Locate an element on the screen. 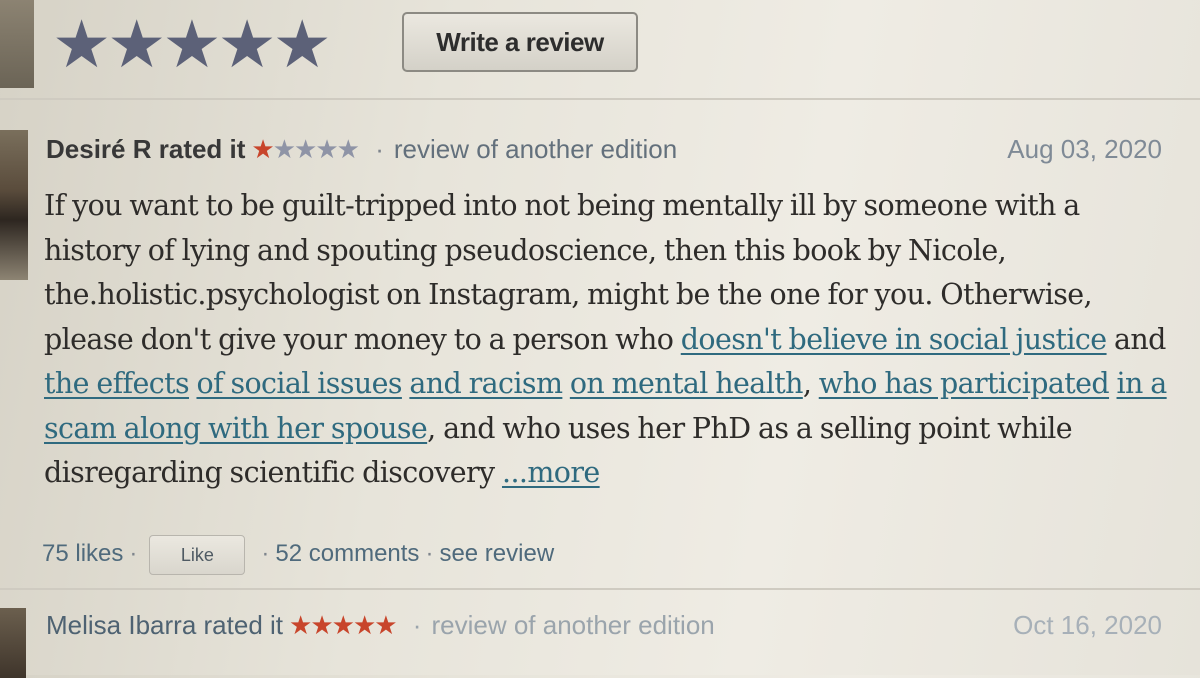 This screenshot has height=678, width=1200. empty-star-icon: ★★★★ is located at coordinates (316, 150).